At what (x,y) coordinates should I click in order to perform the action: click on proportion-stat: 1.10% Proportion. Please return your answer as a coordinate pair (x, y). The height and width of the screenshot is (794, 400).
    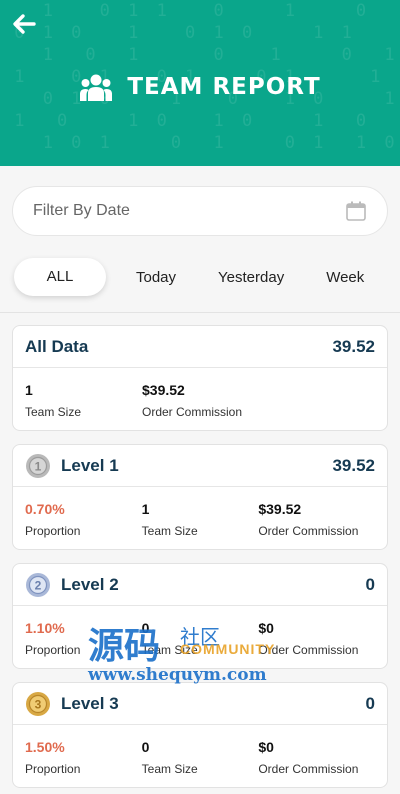
    Looking at the image, I should click on (83, 638).